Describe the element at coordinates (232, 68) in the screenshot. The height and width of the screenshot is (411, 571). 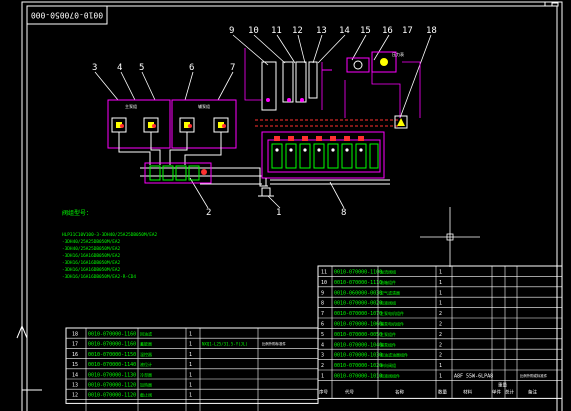
I see `callout-7: 7` at that location.